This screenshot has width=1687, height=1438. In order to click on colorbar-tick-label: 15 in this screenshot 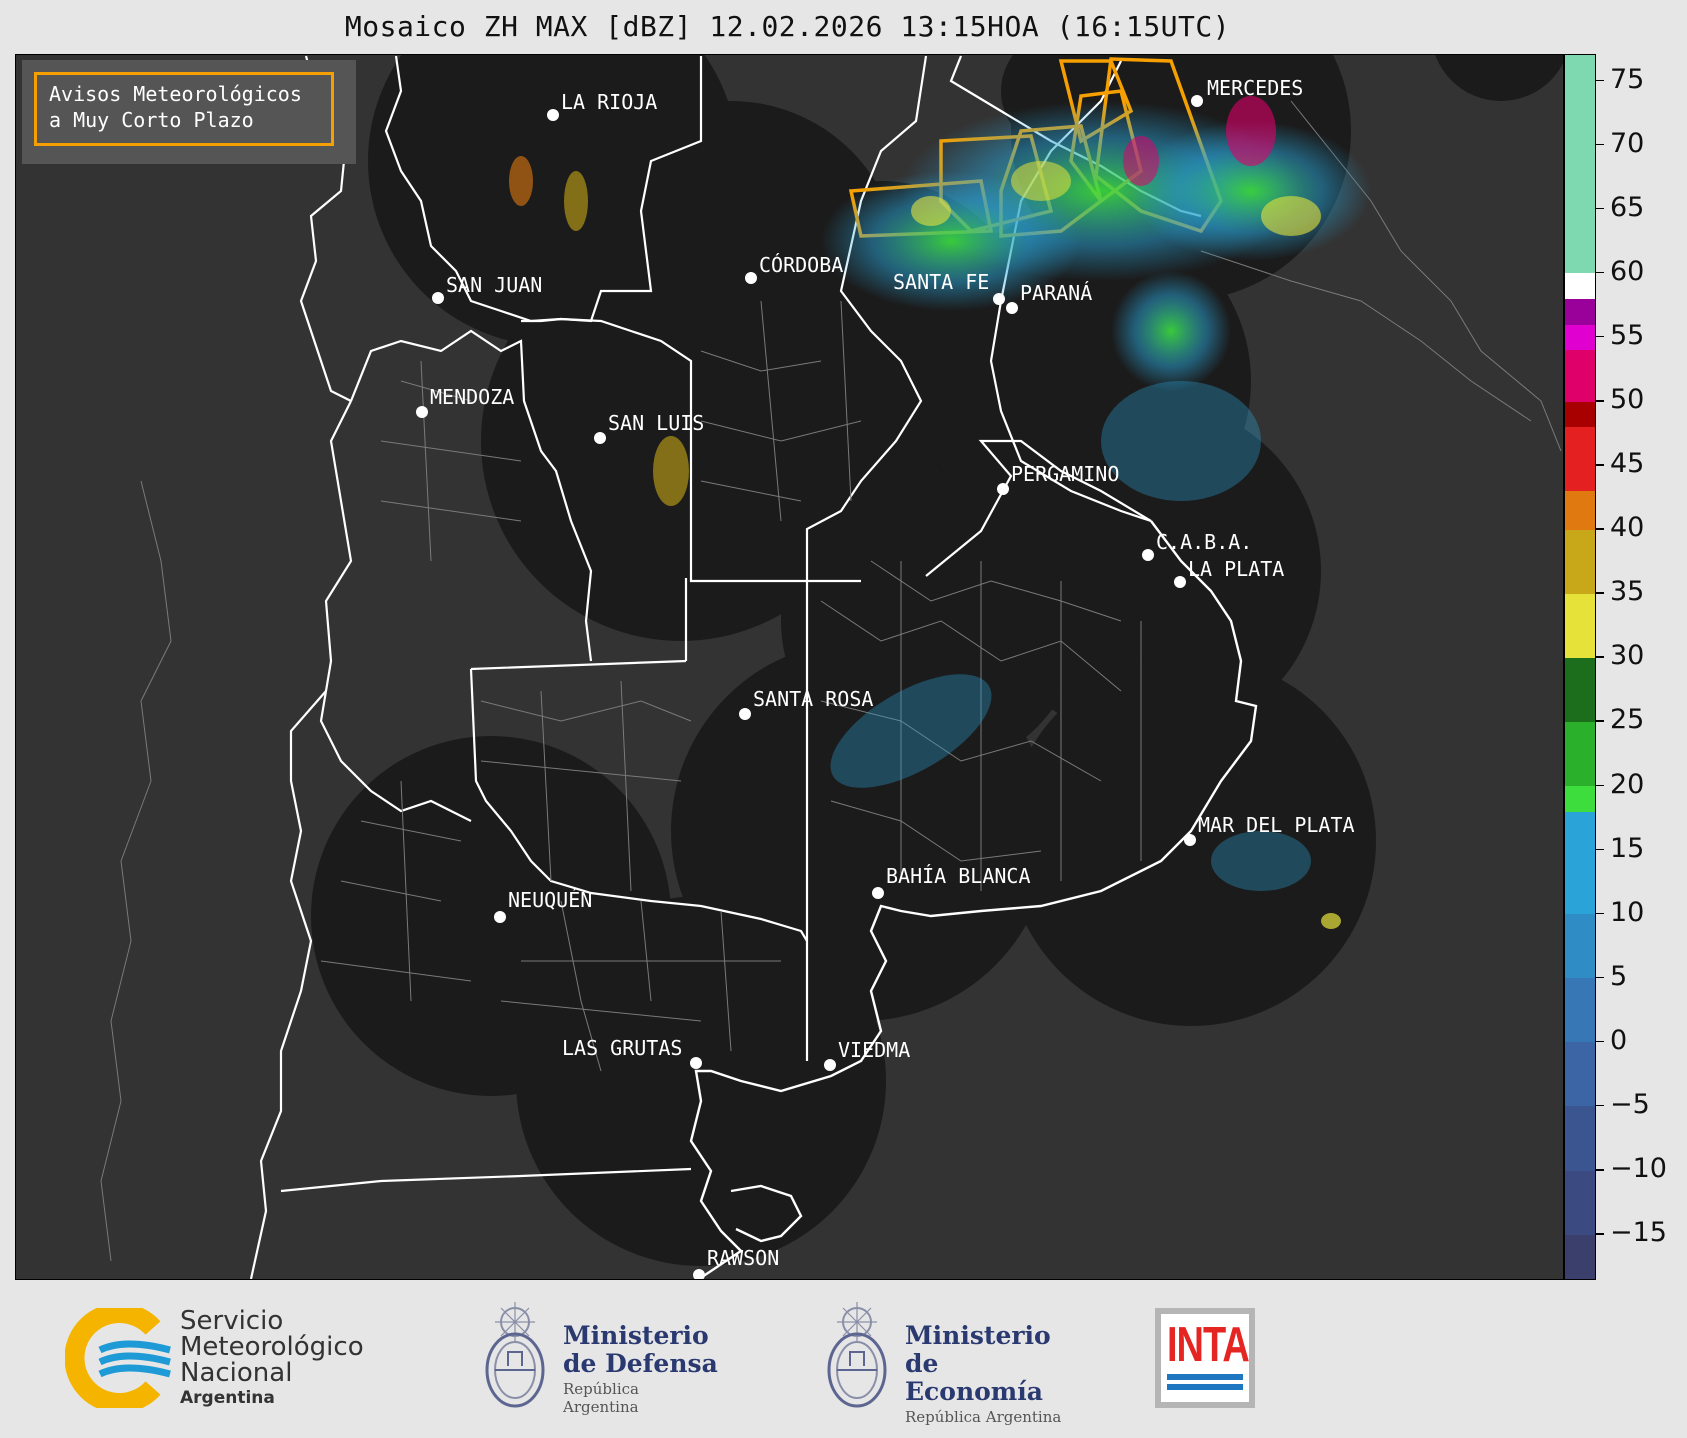, I will do `click(1627, 848)`.